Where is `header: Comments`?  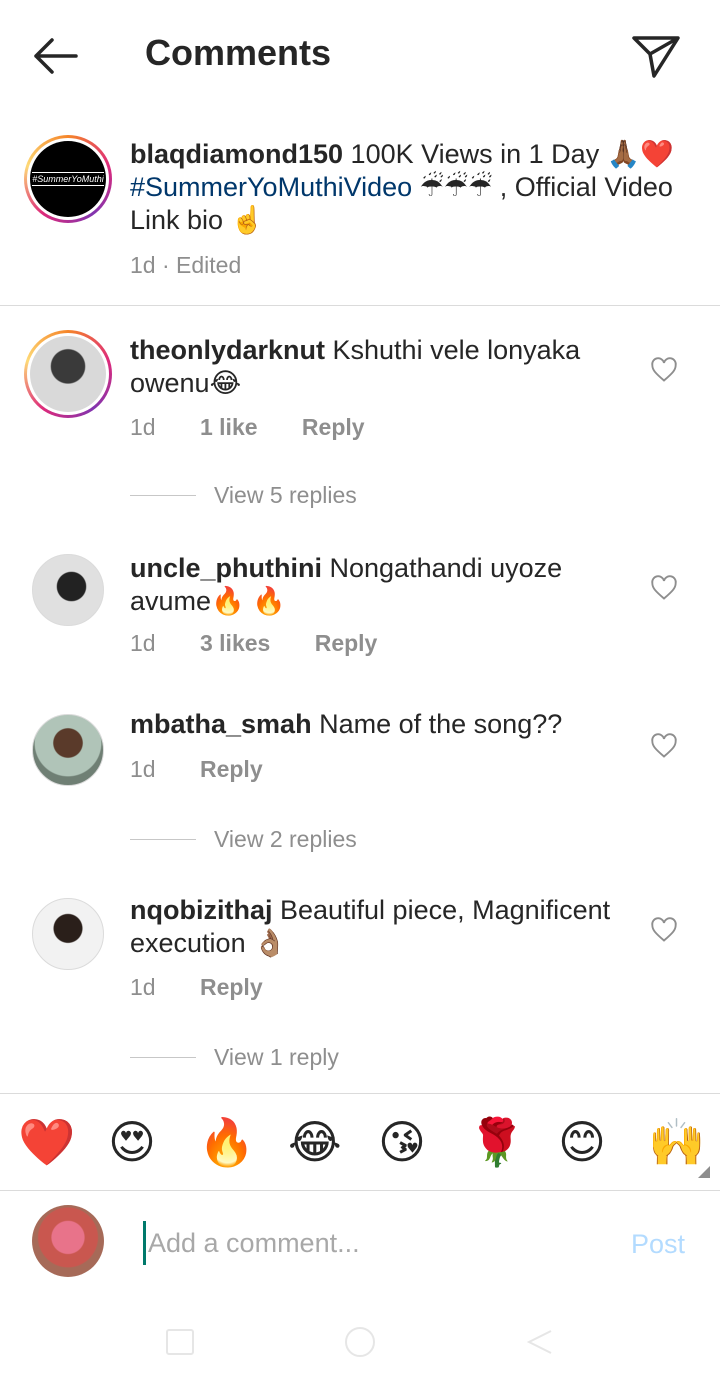 header: Comments is located at coordinates (360, 55).